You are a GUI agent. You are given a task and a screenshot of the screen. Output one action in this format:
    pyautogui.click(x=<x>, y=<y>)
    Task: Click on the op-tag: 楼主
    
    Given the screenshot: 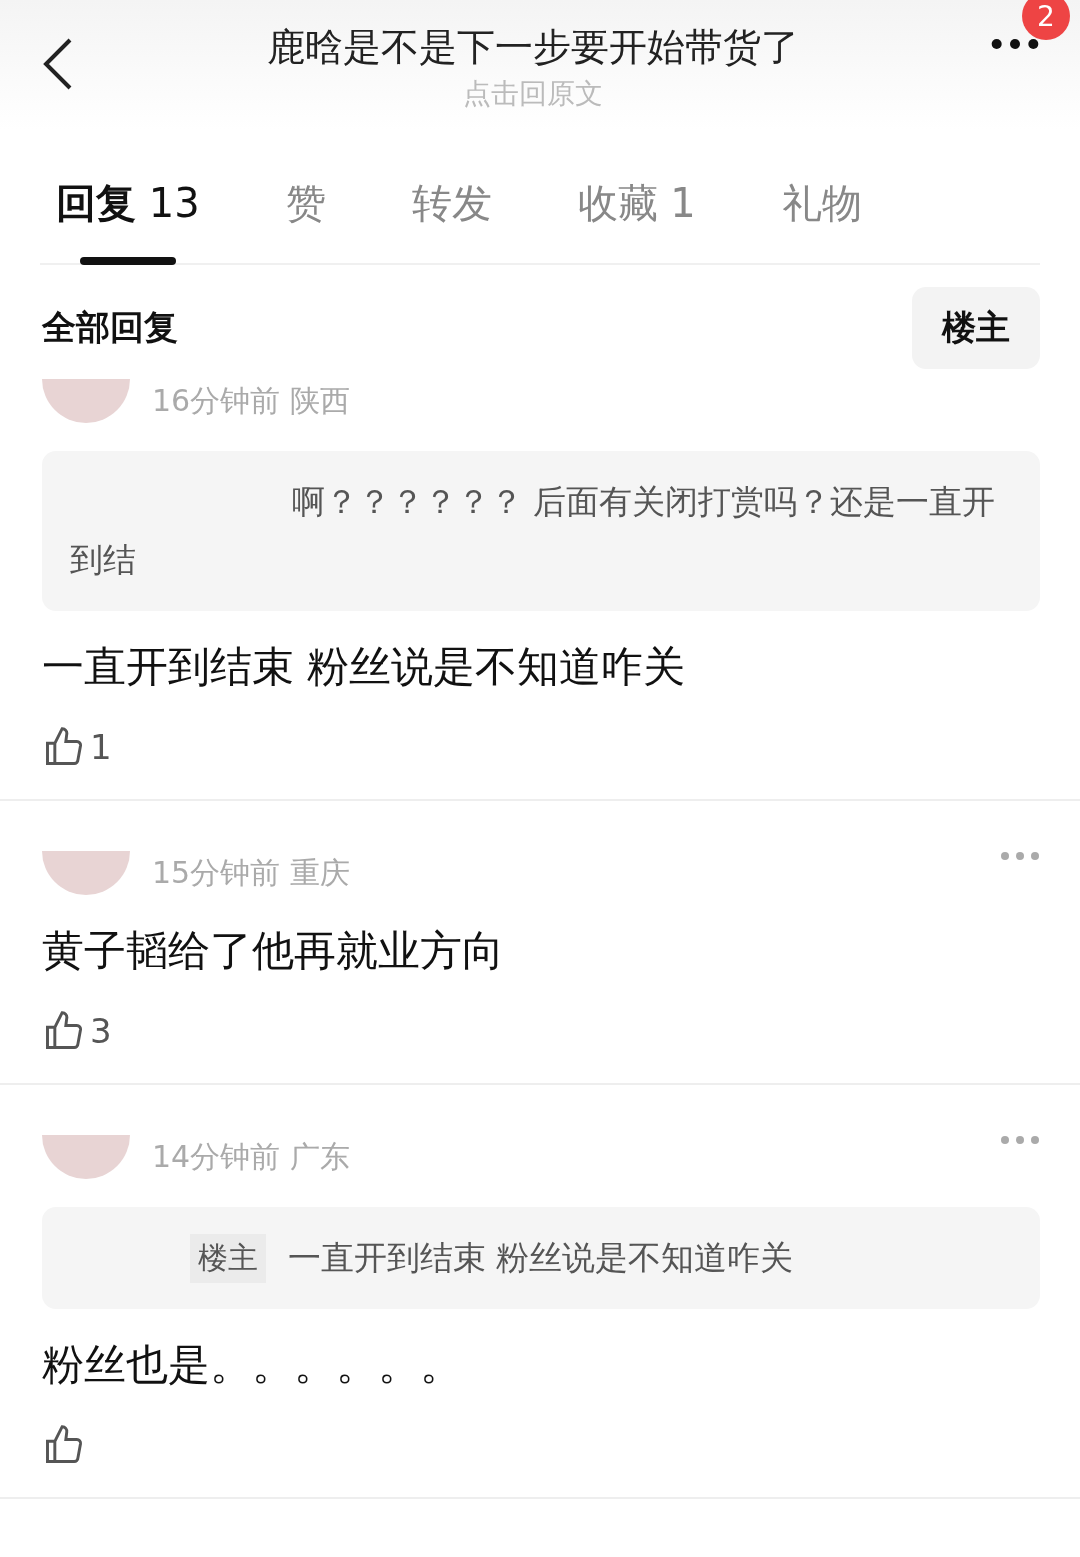 What is the action you would take?
    pyautogui.click(x=228, y=1258)
    